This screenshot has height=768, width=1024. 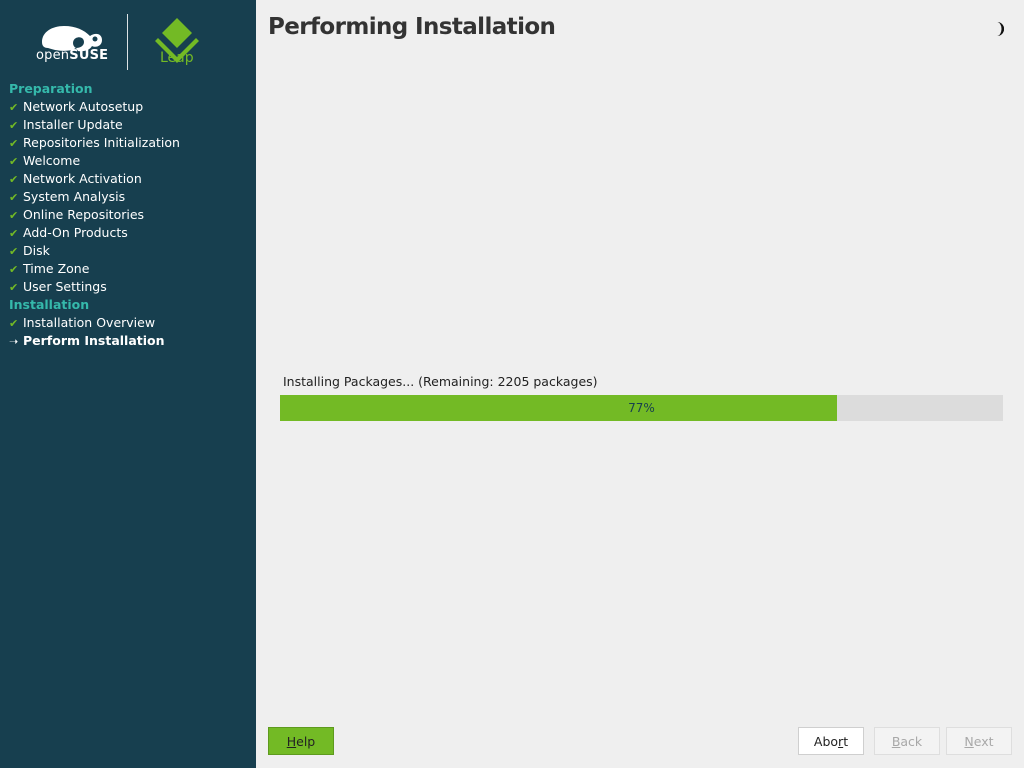 I want to click on installation-progress-bar: 77%, so click(x=641, y=408).